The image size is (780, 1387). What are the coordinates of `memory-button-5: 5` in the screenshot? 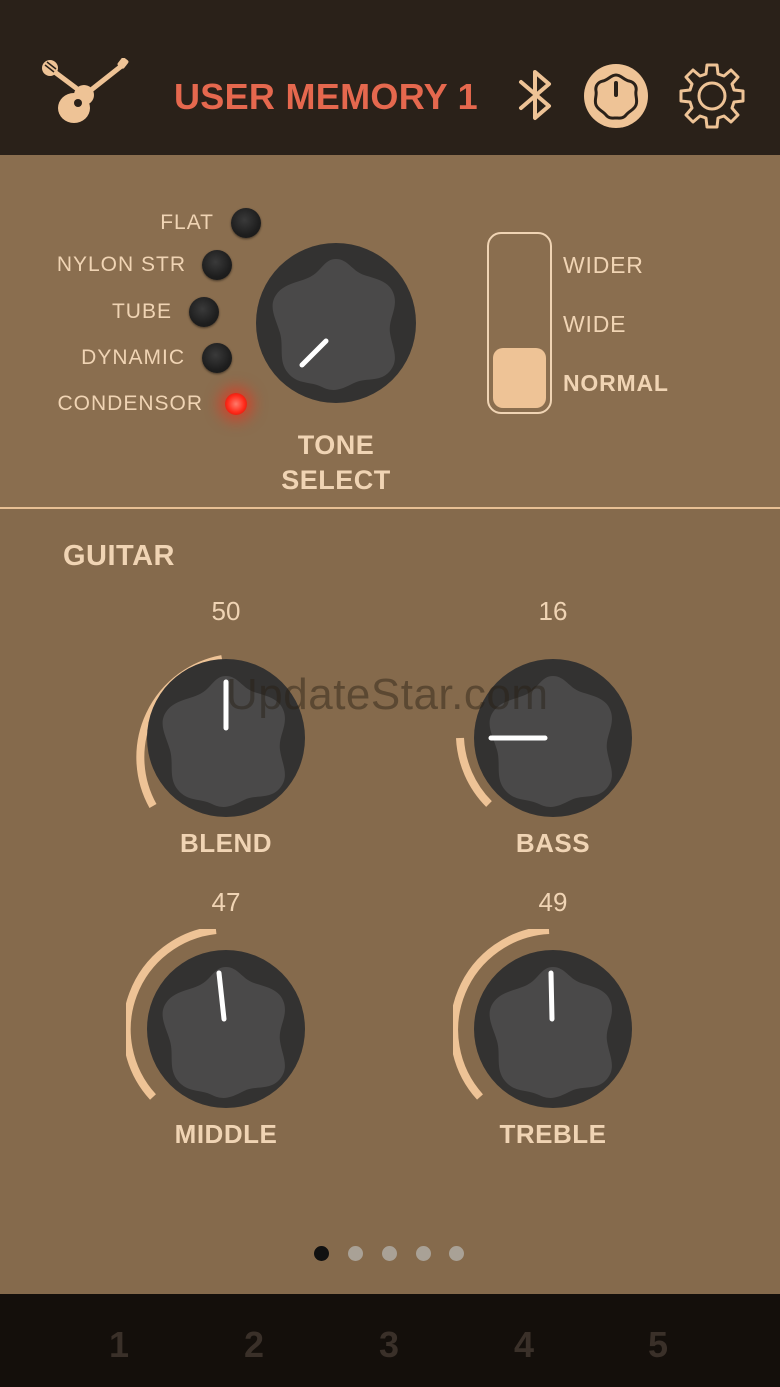 It's located at (658, 1345).